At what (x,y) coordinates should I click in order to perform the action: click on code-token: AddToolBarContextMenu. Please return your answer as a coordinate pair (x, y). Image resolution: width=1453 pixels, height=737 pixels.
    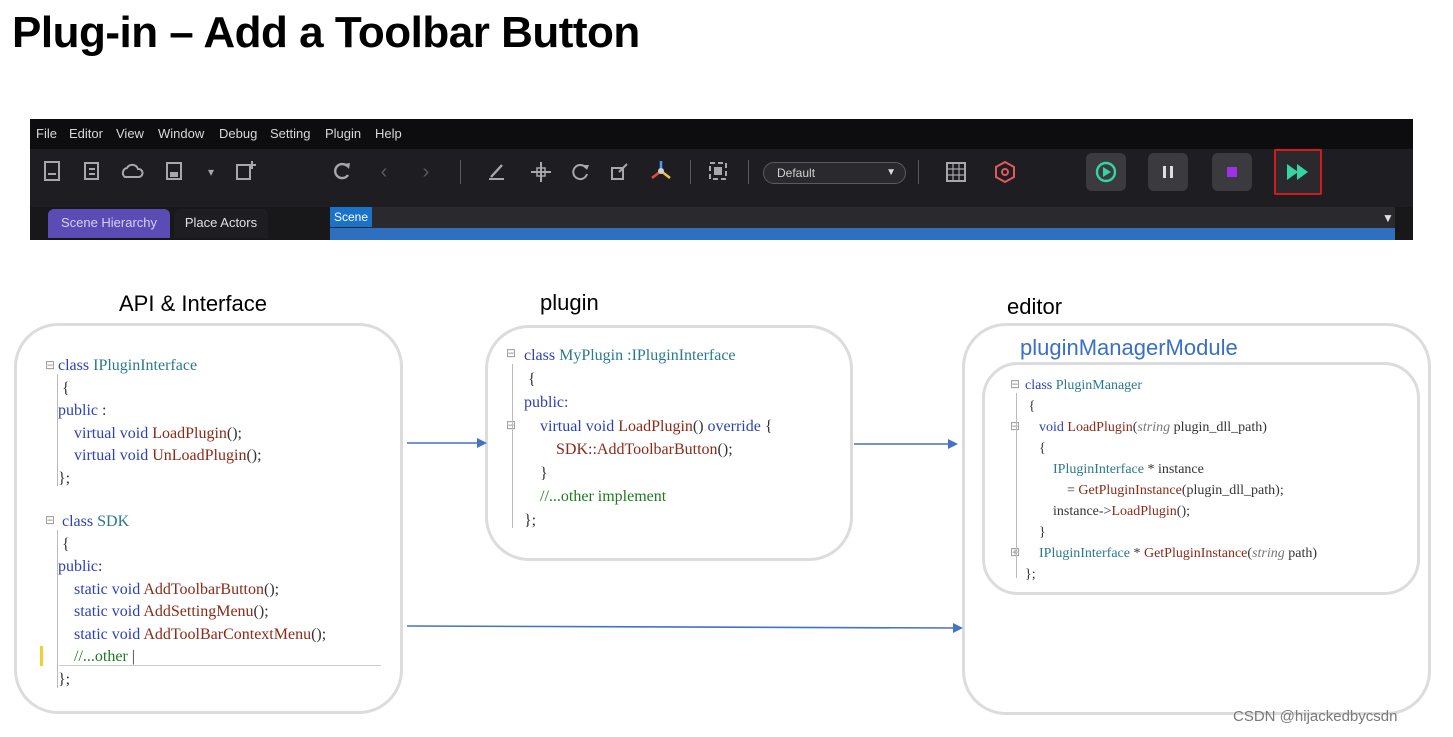
    Looking at the image, I should click on (227, 634).